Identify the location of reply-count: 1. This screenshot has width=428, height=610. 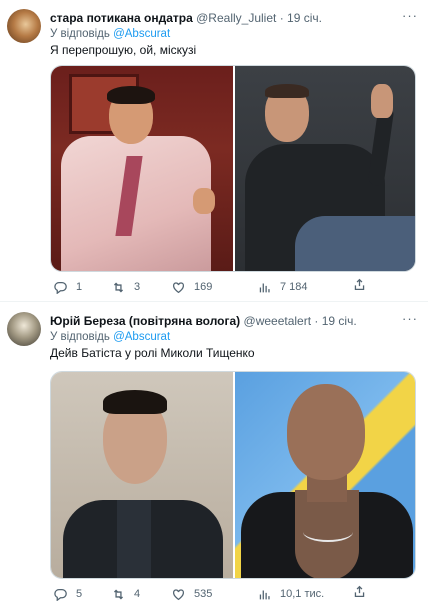
(79, 287).